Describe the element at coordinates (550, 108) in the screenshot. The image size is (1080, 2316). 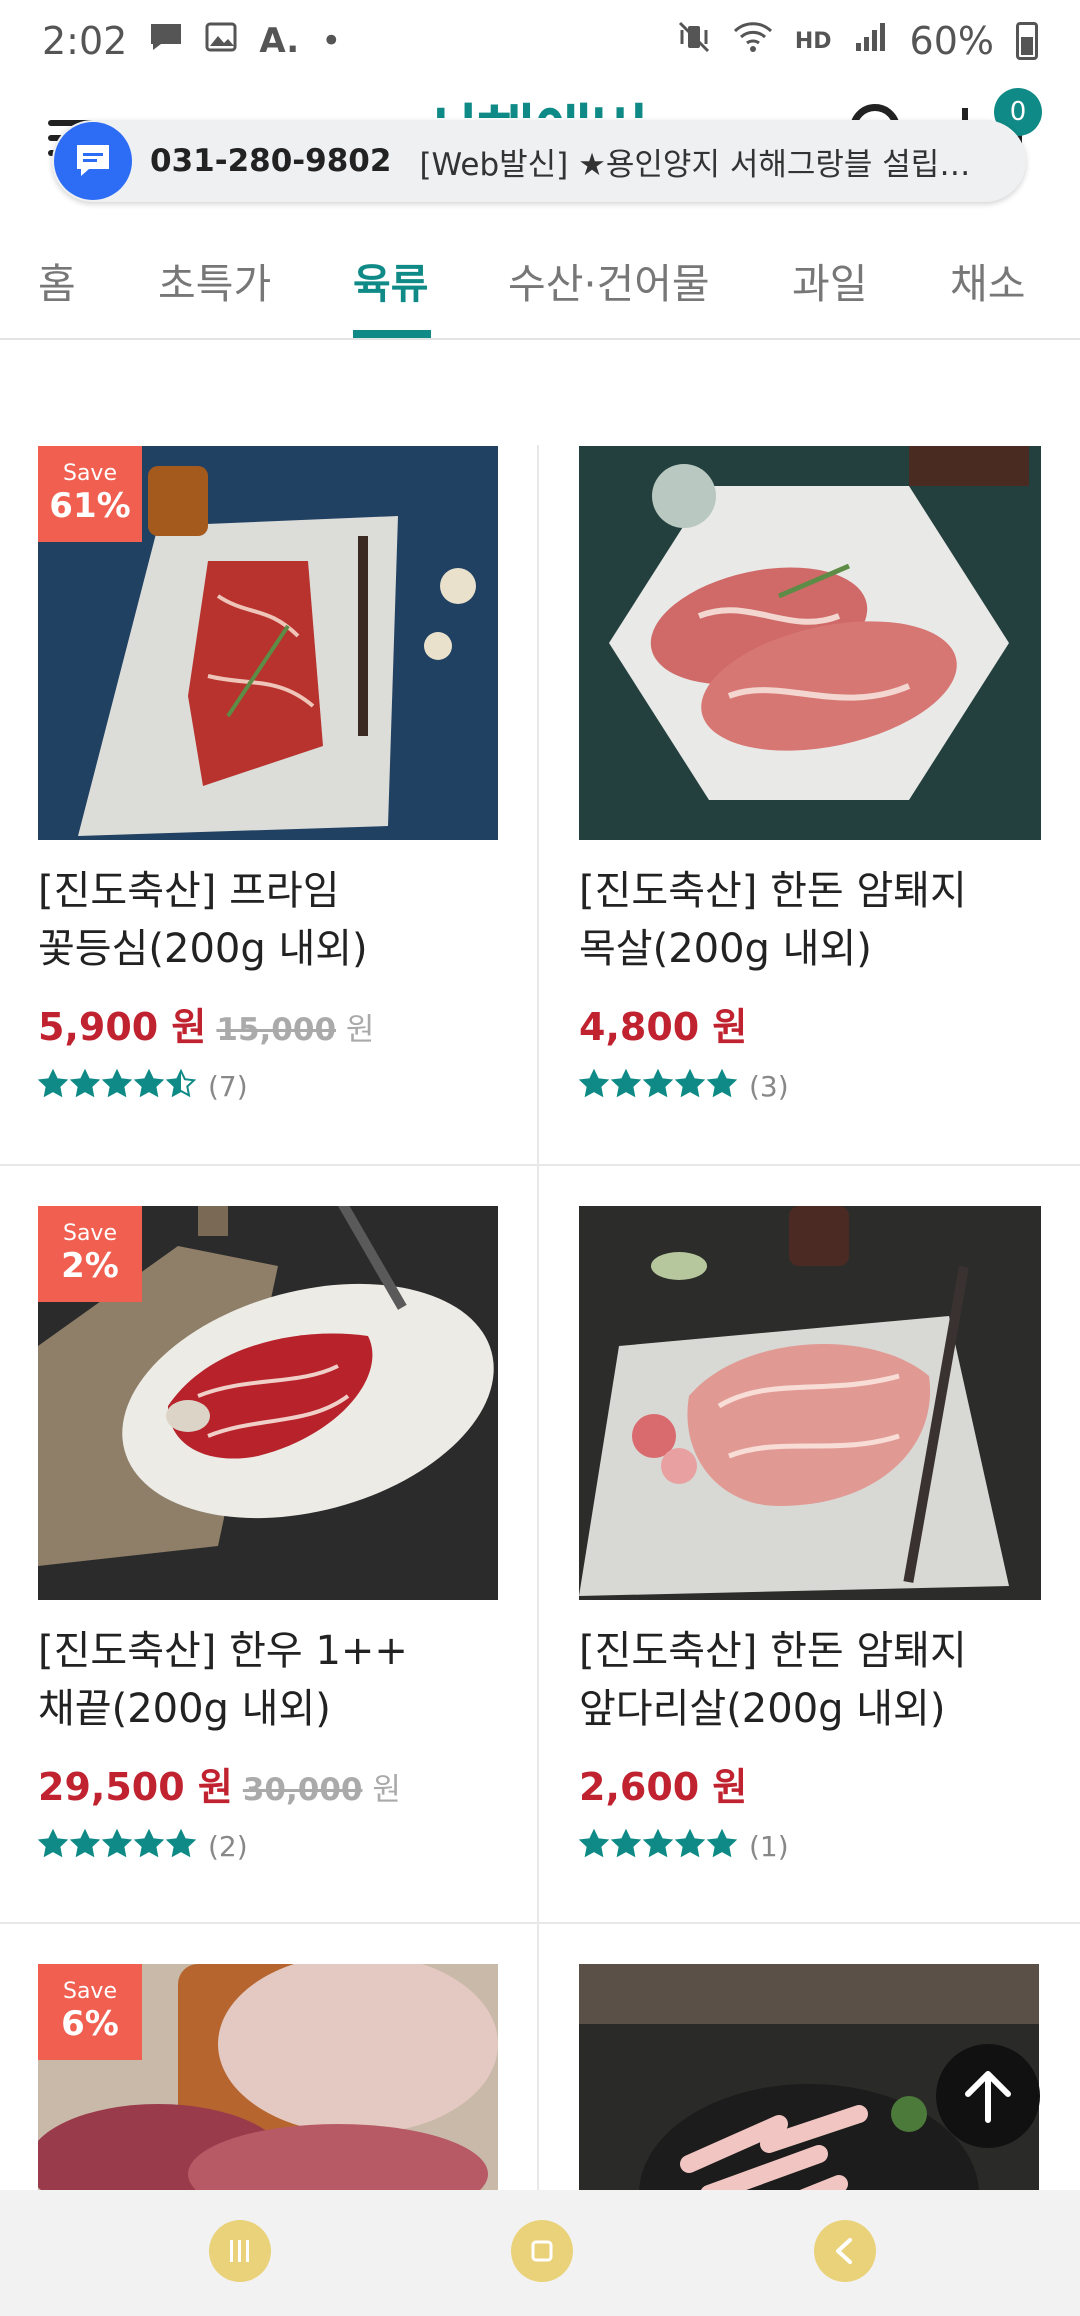
I see `site-logo: 서해애버` at that location.